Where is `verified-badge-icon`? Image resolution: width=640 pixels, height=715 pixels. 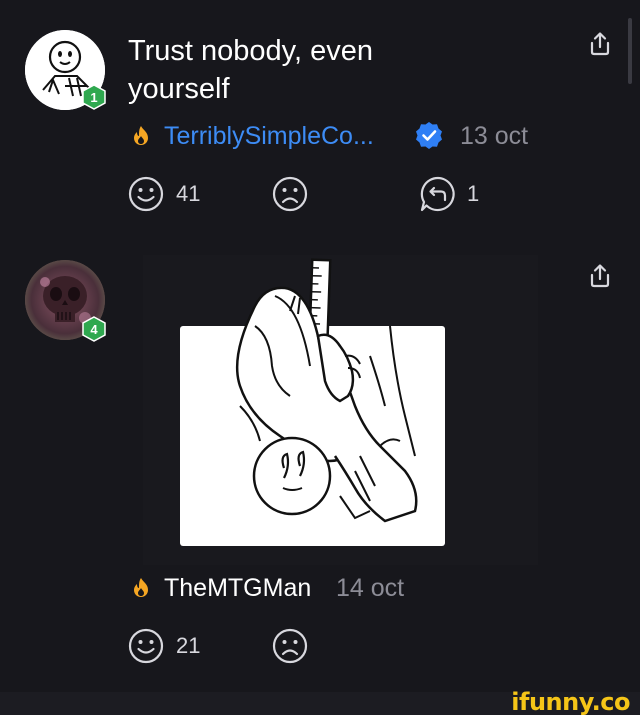
verified-badge-icon is located at coordinates (429, 135).